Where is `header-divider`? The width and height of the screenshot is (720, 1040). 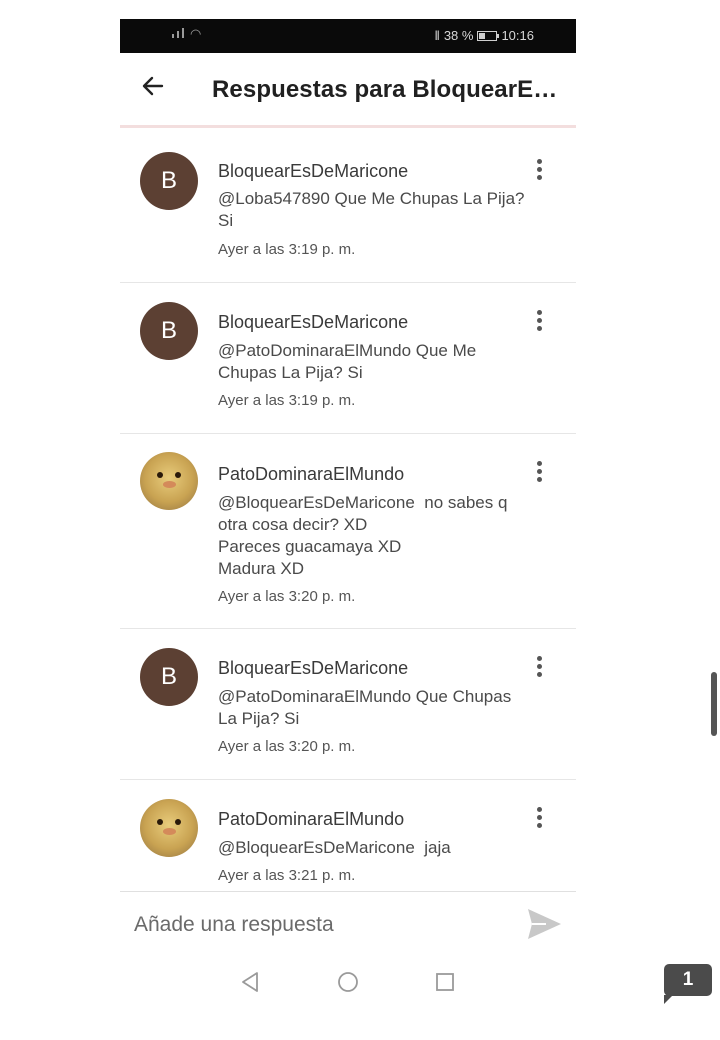 header-divider is located at coordinates (348, 126).